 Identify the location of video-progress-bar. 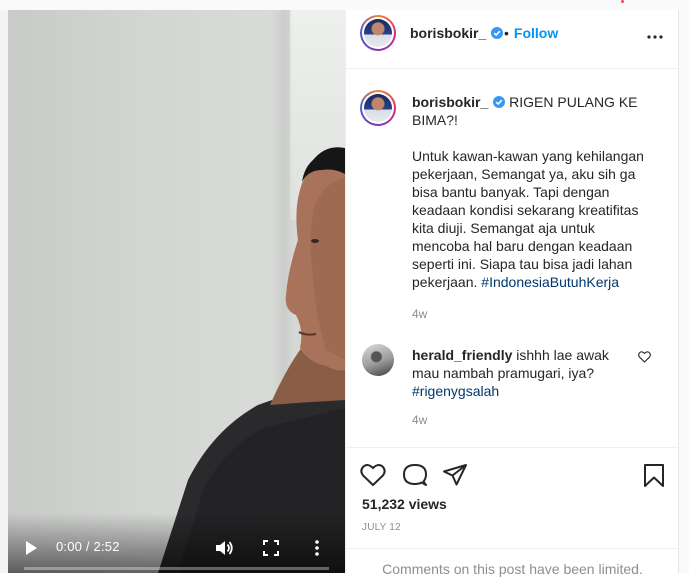
(176, 568).